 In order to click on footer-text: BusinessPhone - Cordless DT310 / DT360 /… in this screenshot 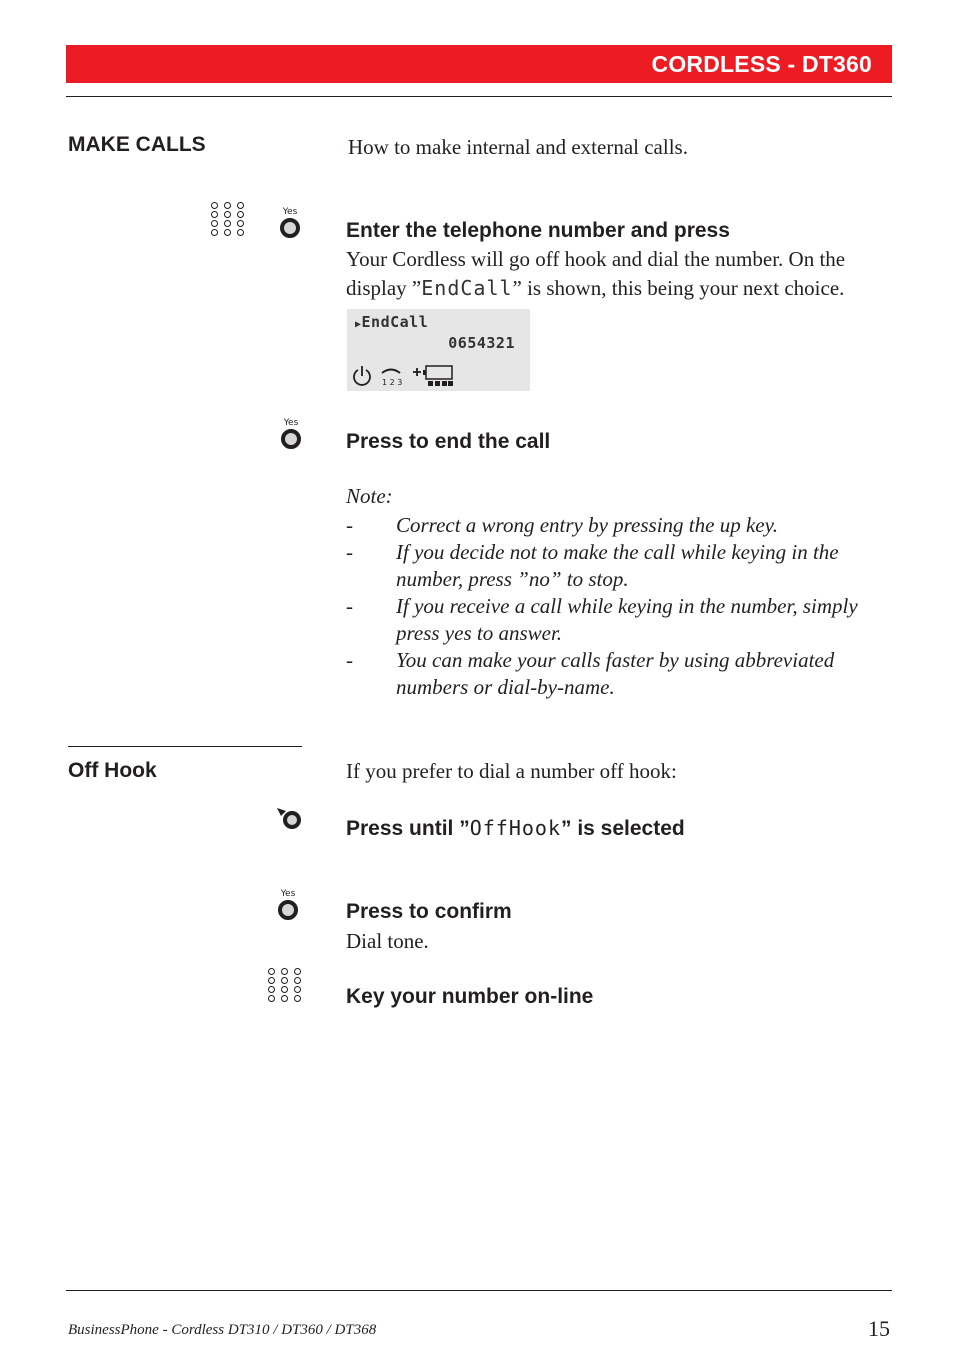, I will do `click(222, 1330)`.